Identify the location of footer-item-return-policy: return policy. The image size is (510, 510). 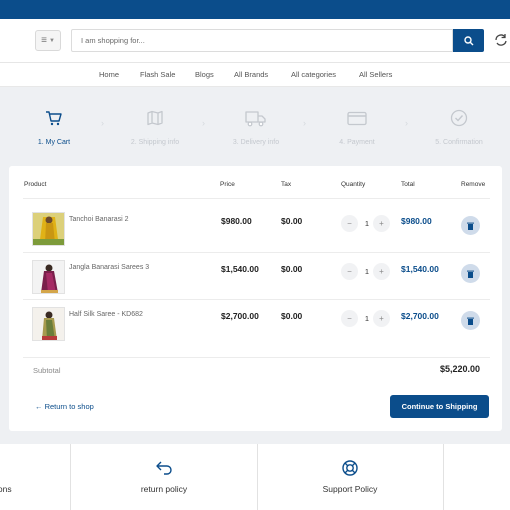
(164, 476).